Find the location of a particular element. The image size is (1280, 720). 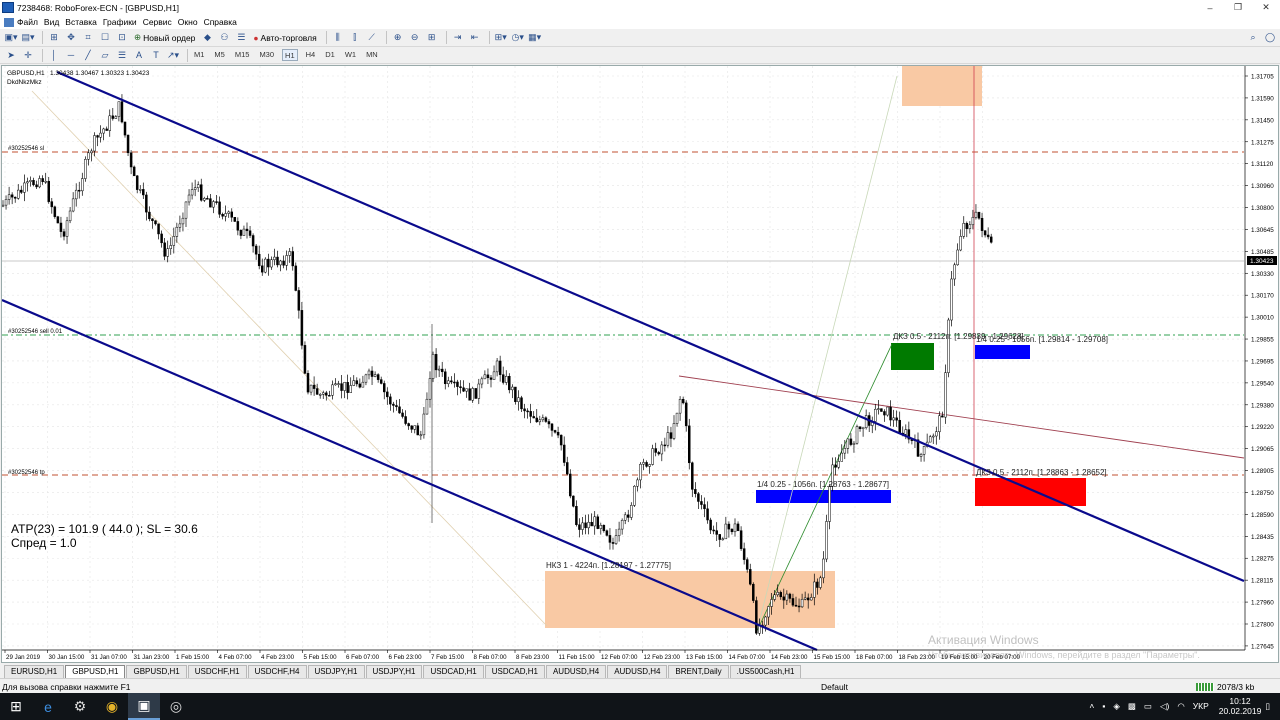

chat-icon: ◯ is located at coordinates (1270, 38).